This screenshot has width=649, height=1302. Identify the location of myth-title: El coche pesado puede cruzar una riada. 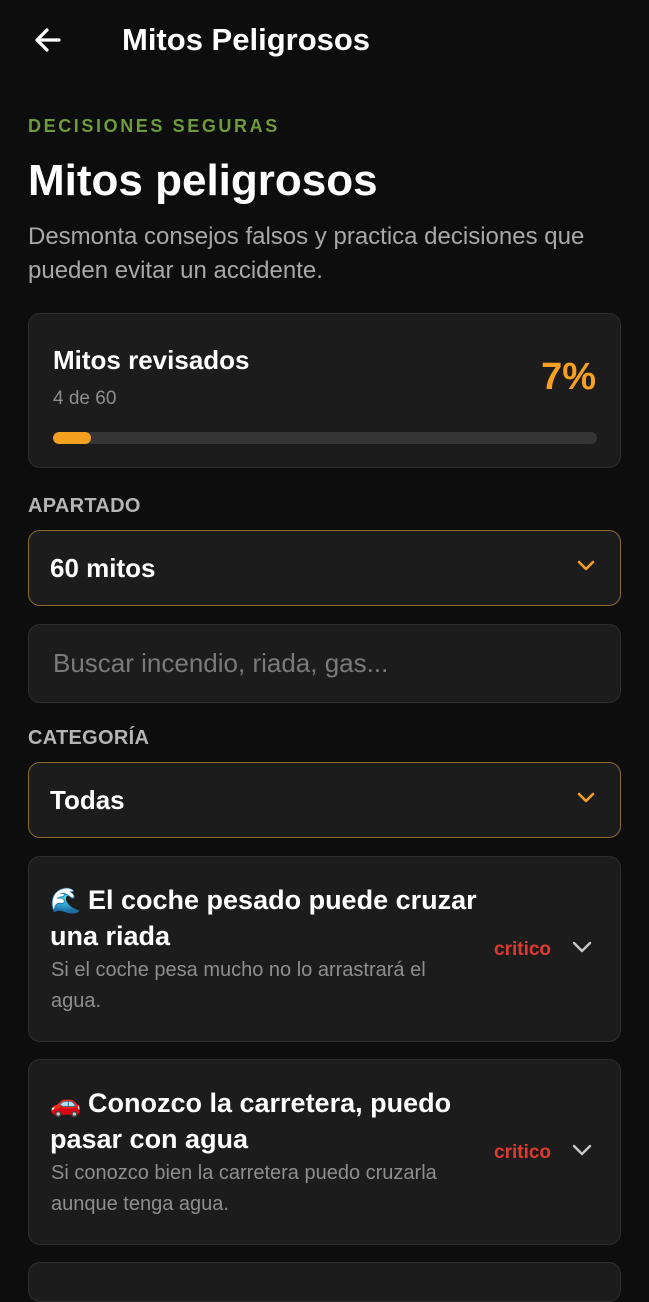
(263, 918).